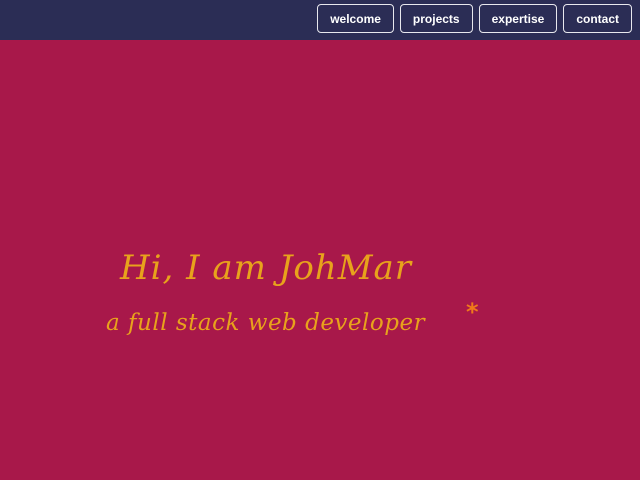 This screenshot has height=480, width=640. I want to click on hero-title: Hi, I am JohMar, so click(266, 268).